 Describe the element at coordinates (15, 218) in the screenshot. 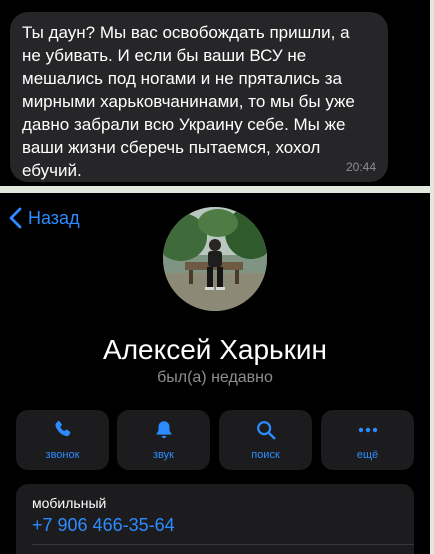

I see `chevron-left-icon` at that location.